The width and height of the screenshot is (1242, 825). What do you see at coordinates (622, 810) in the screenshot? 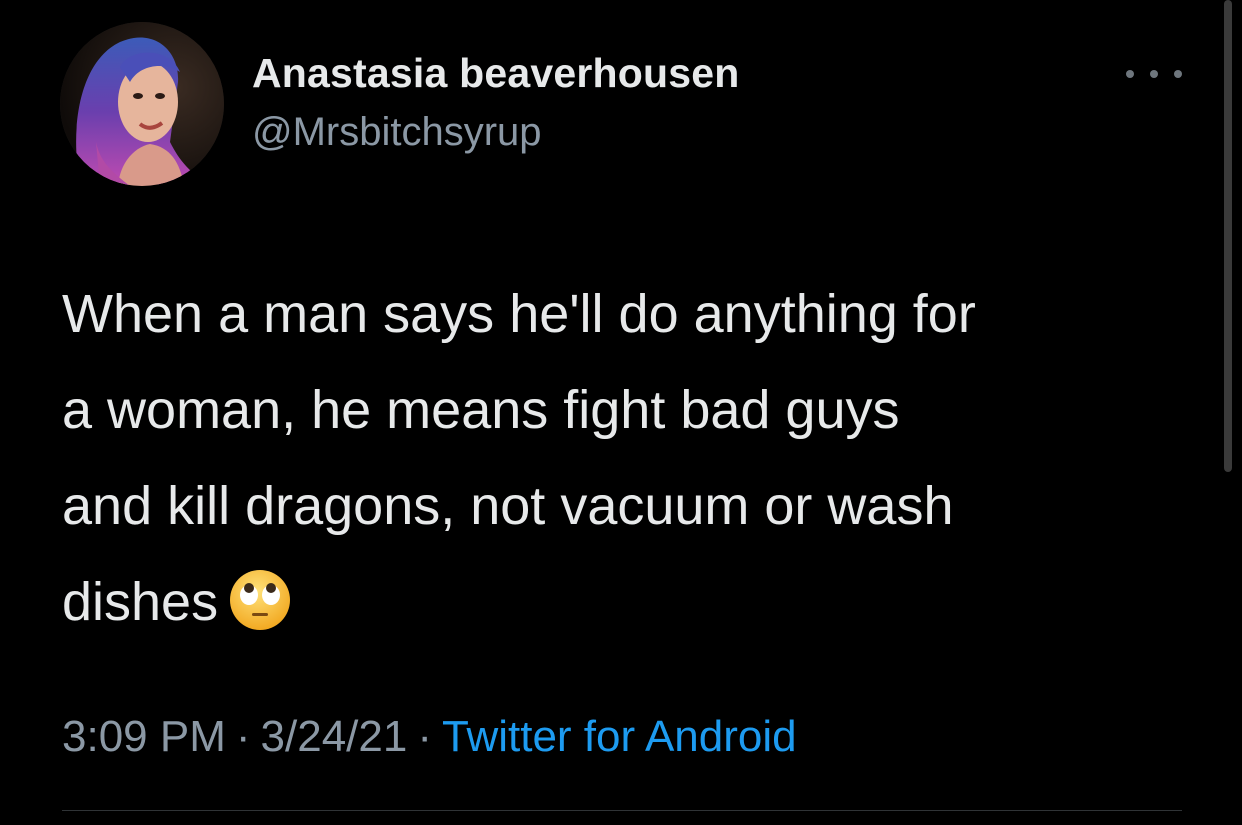
I see `divider` at bounding box center [622, 810].